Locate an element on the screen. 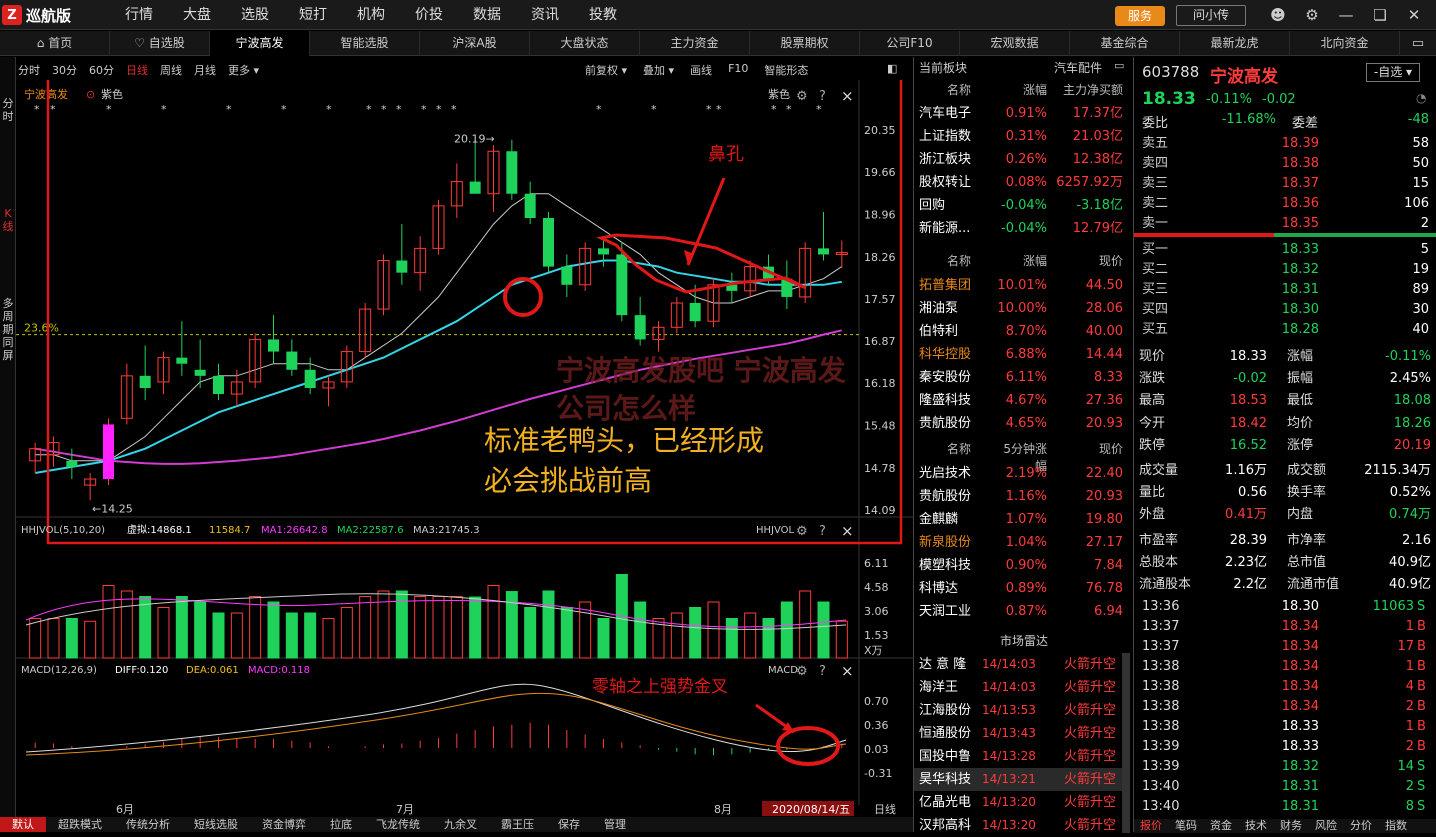  radar-scrollbar is located at coordinates (1126, 743).